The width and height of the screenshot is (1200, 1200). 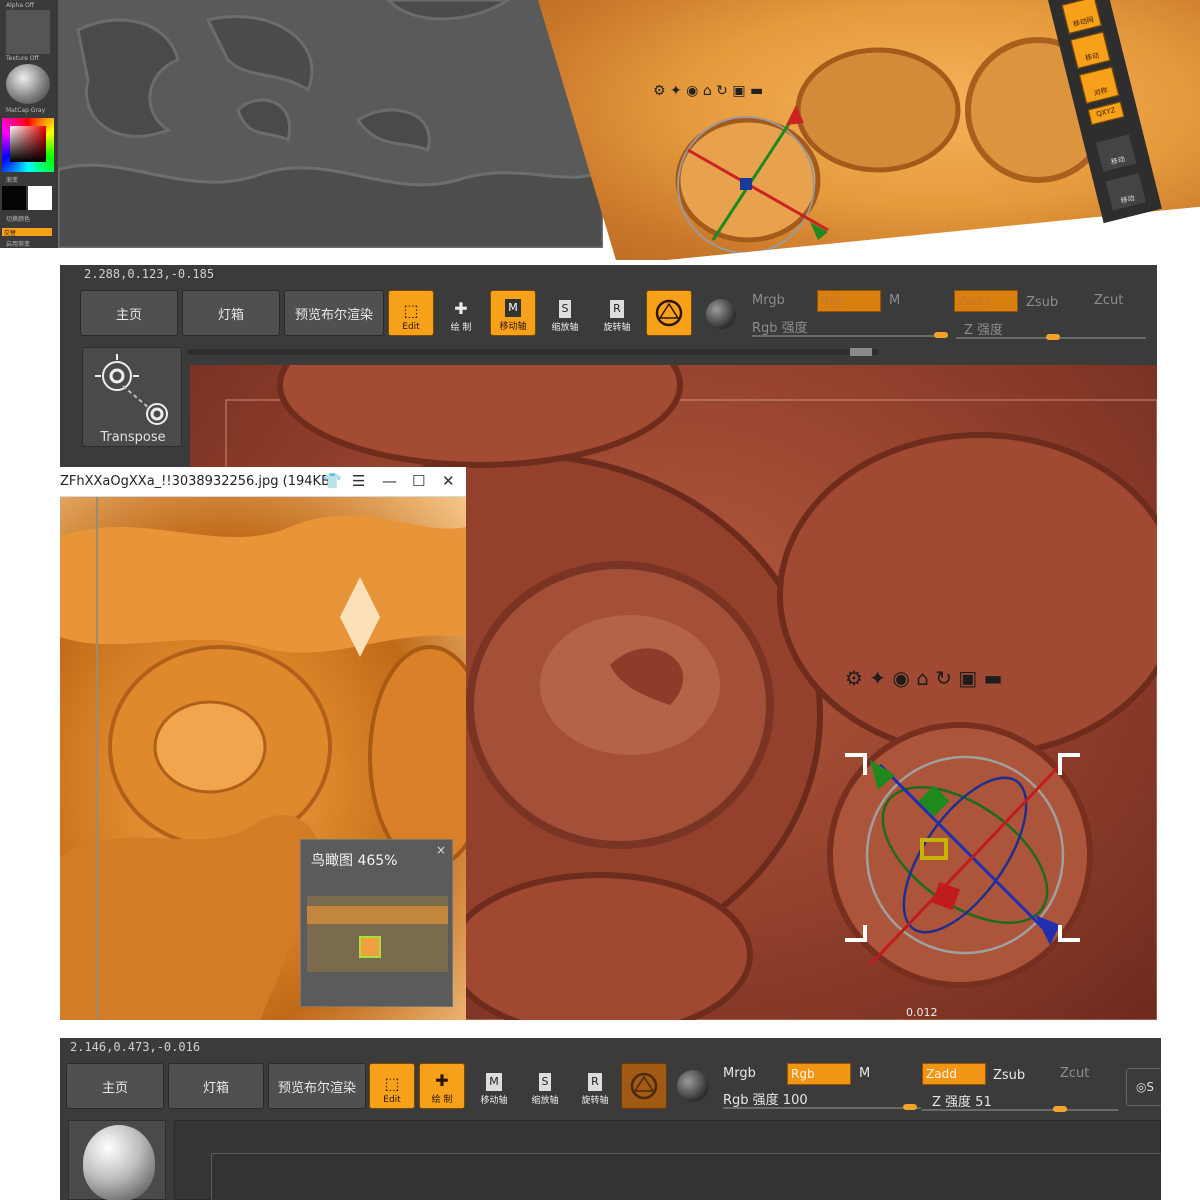 I want to click on enable-gradient-label: 启用渐变, so click(x=18, y=243).